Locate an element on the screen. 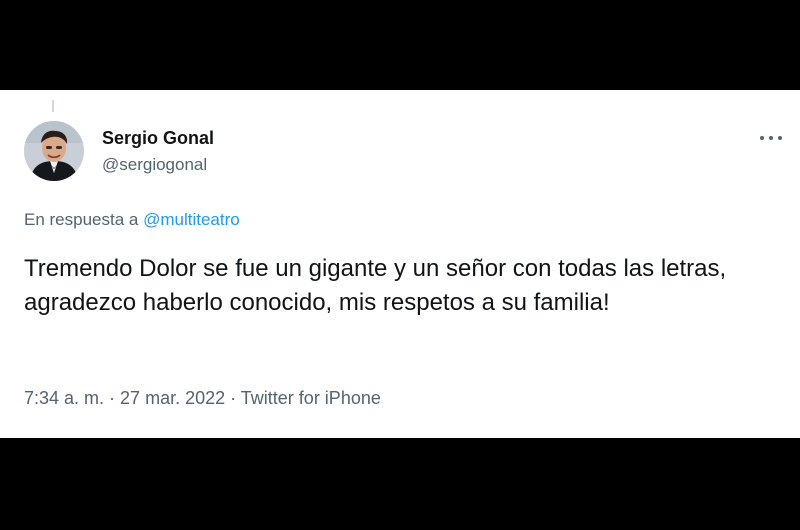 The width and height of the screenshot is (800, 530). avatar is located at coordinates (54, 151).